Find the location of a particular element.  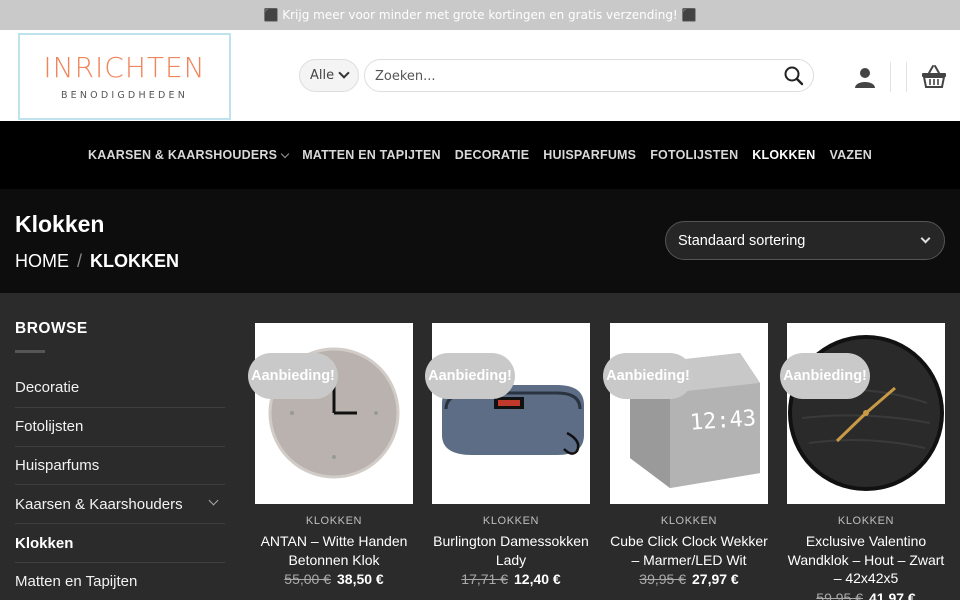

logo-sub-text: BENODIGDHEDEN is located at coordinates (124, 95).